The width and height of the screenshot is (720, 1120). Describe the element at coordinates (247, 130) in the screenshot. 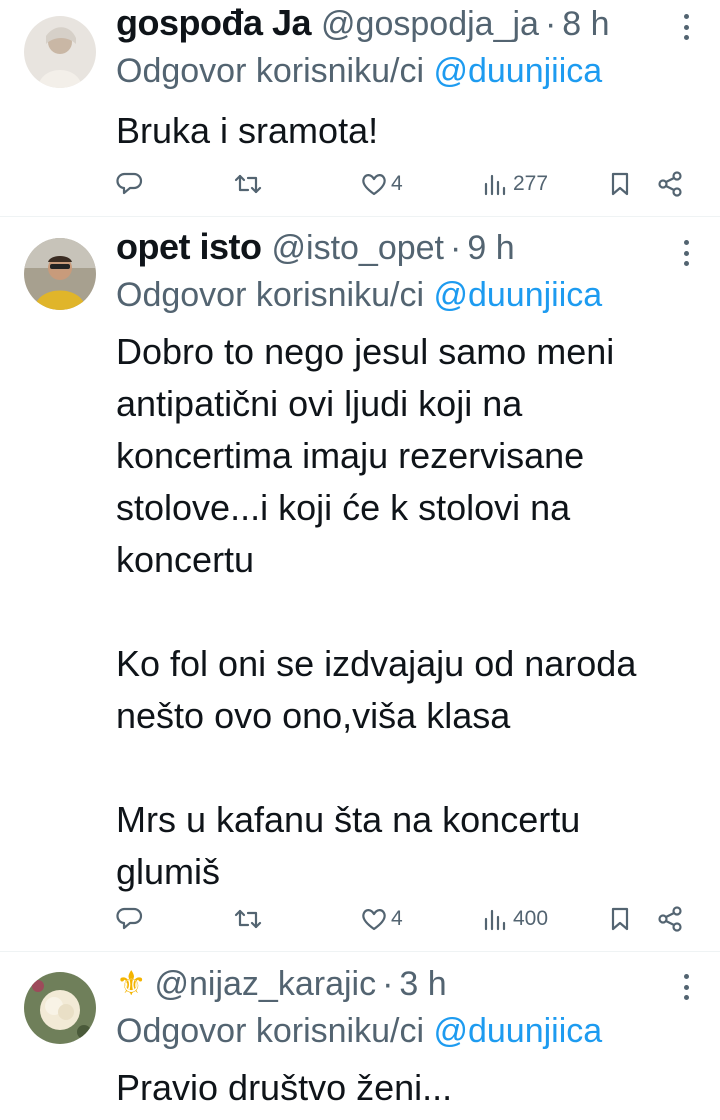

I see `tweet-text: Bruka i sramota!` at that location.